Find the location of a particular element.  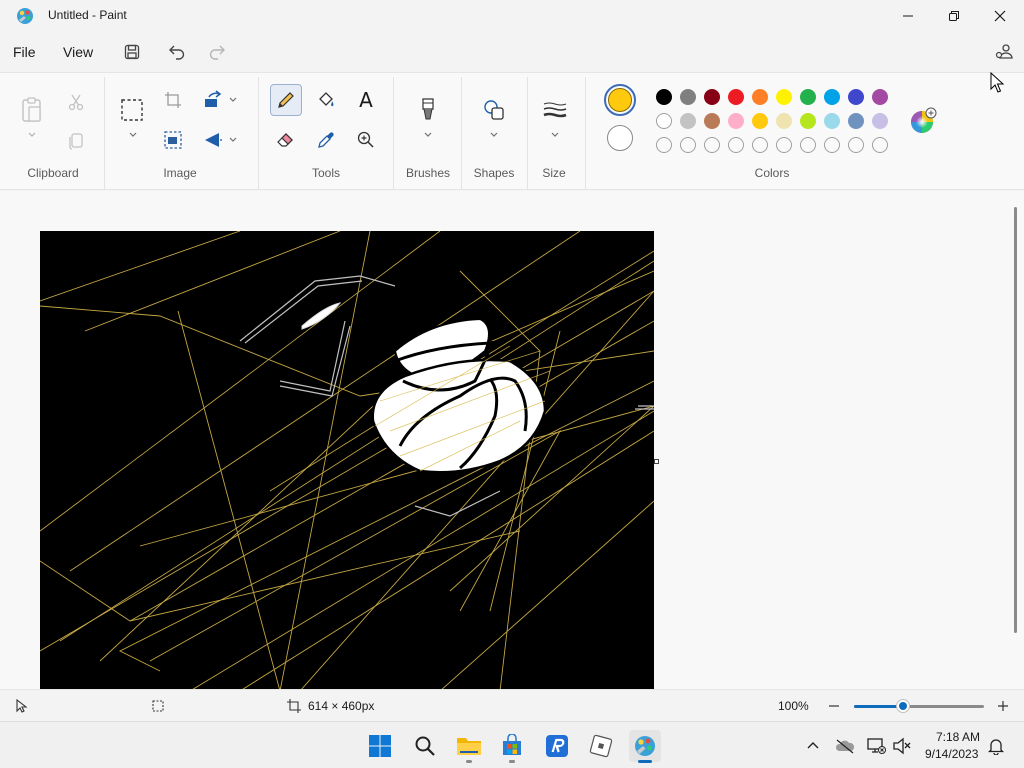

zoom-in-icon is located at coordinates (1003, 706).